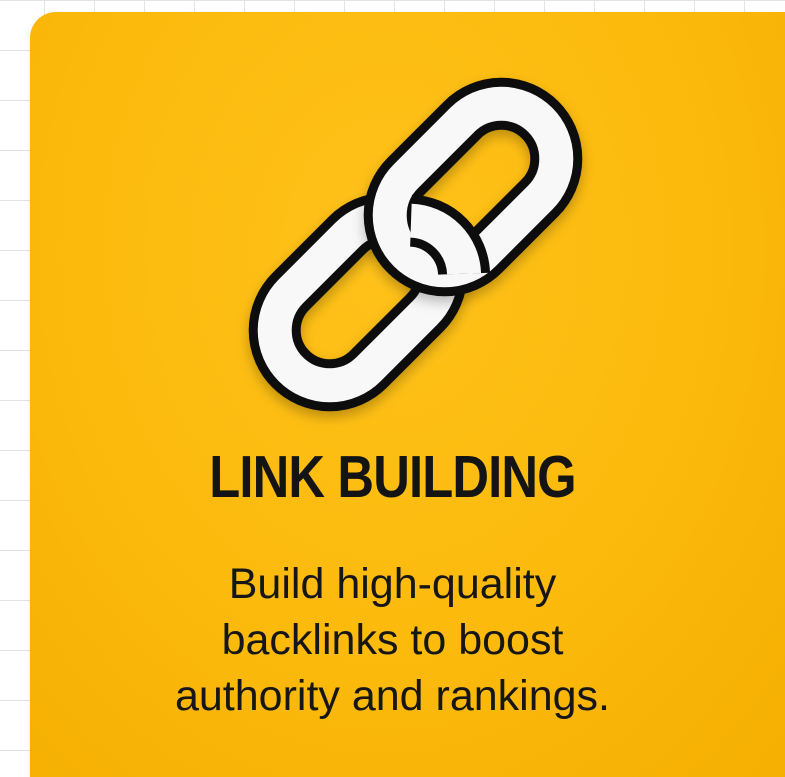  Describe the element at coordinates (392, 477) in the screenshot. I see `card-title: LINK BUILDING` at that location.